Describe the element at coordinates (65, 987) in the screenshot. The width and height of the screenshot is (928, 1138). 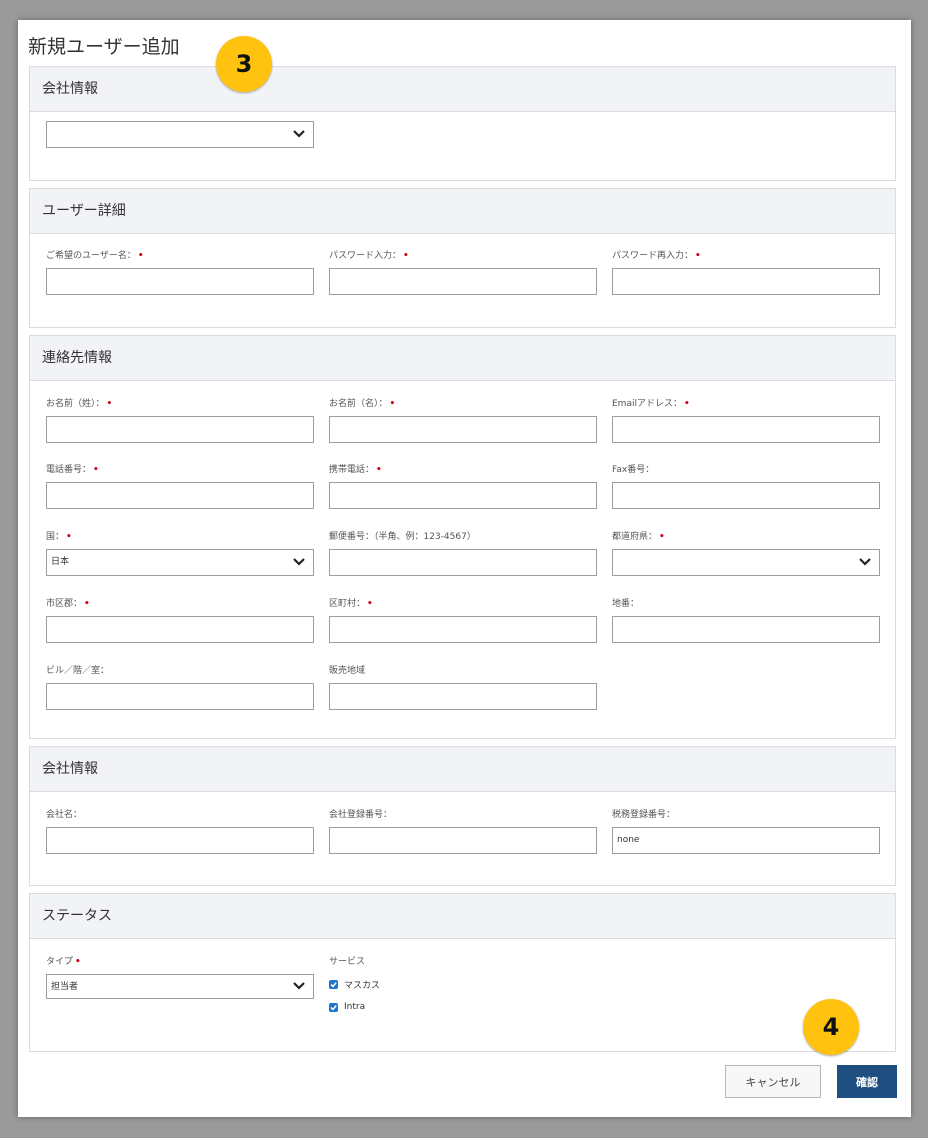
I see `type-value: 担当者` at that location.